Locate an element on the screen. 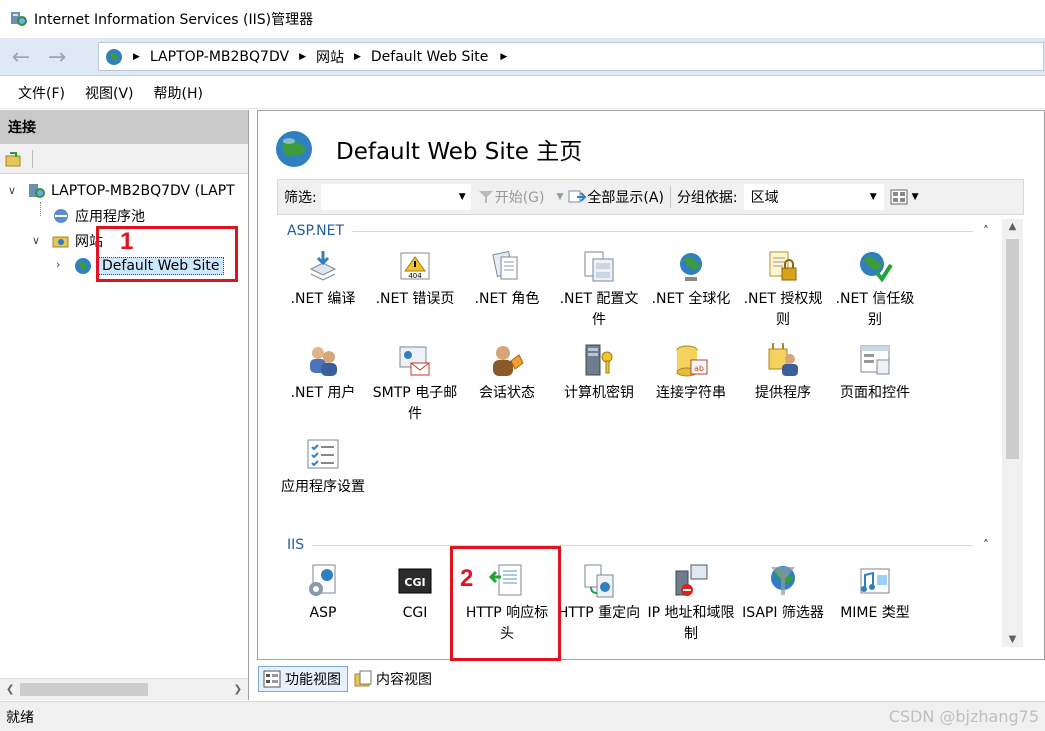 The image size is (1045, 731). feature-net-roles: .NET 角色 is located at coordinates (507, 279).